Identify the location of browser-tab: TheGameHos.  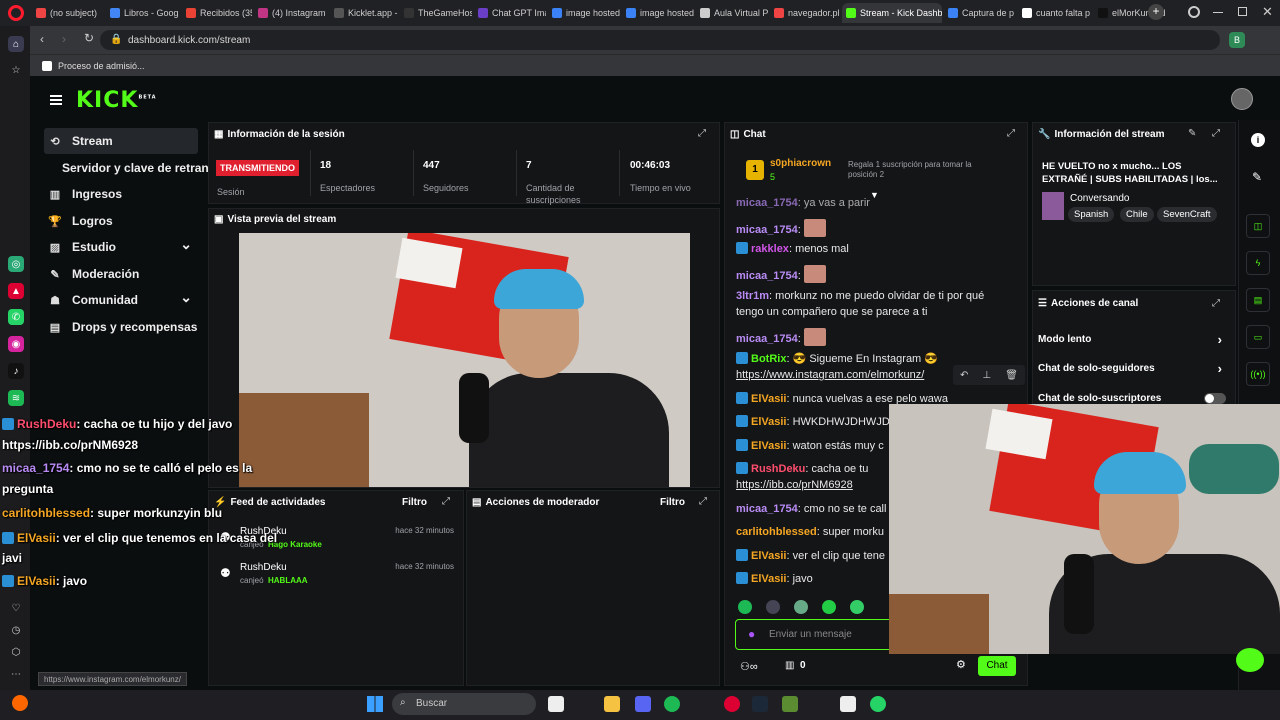
(436, 13).